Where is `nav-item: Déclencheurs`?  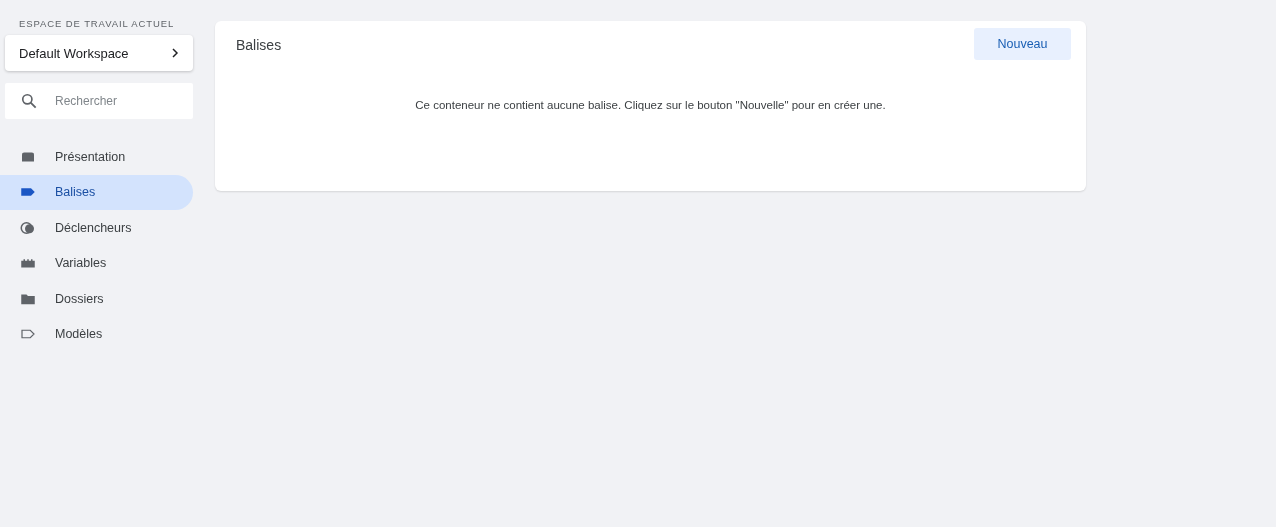 nav-item: Déclencheurs is located at coordinates (96, 228).